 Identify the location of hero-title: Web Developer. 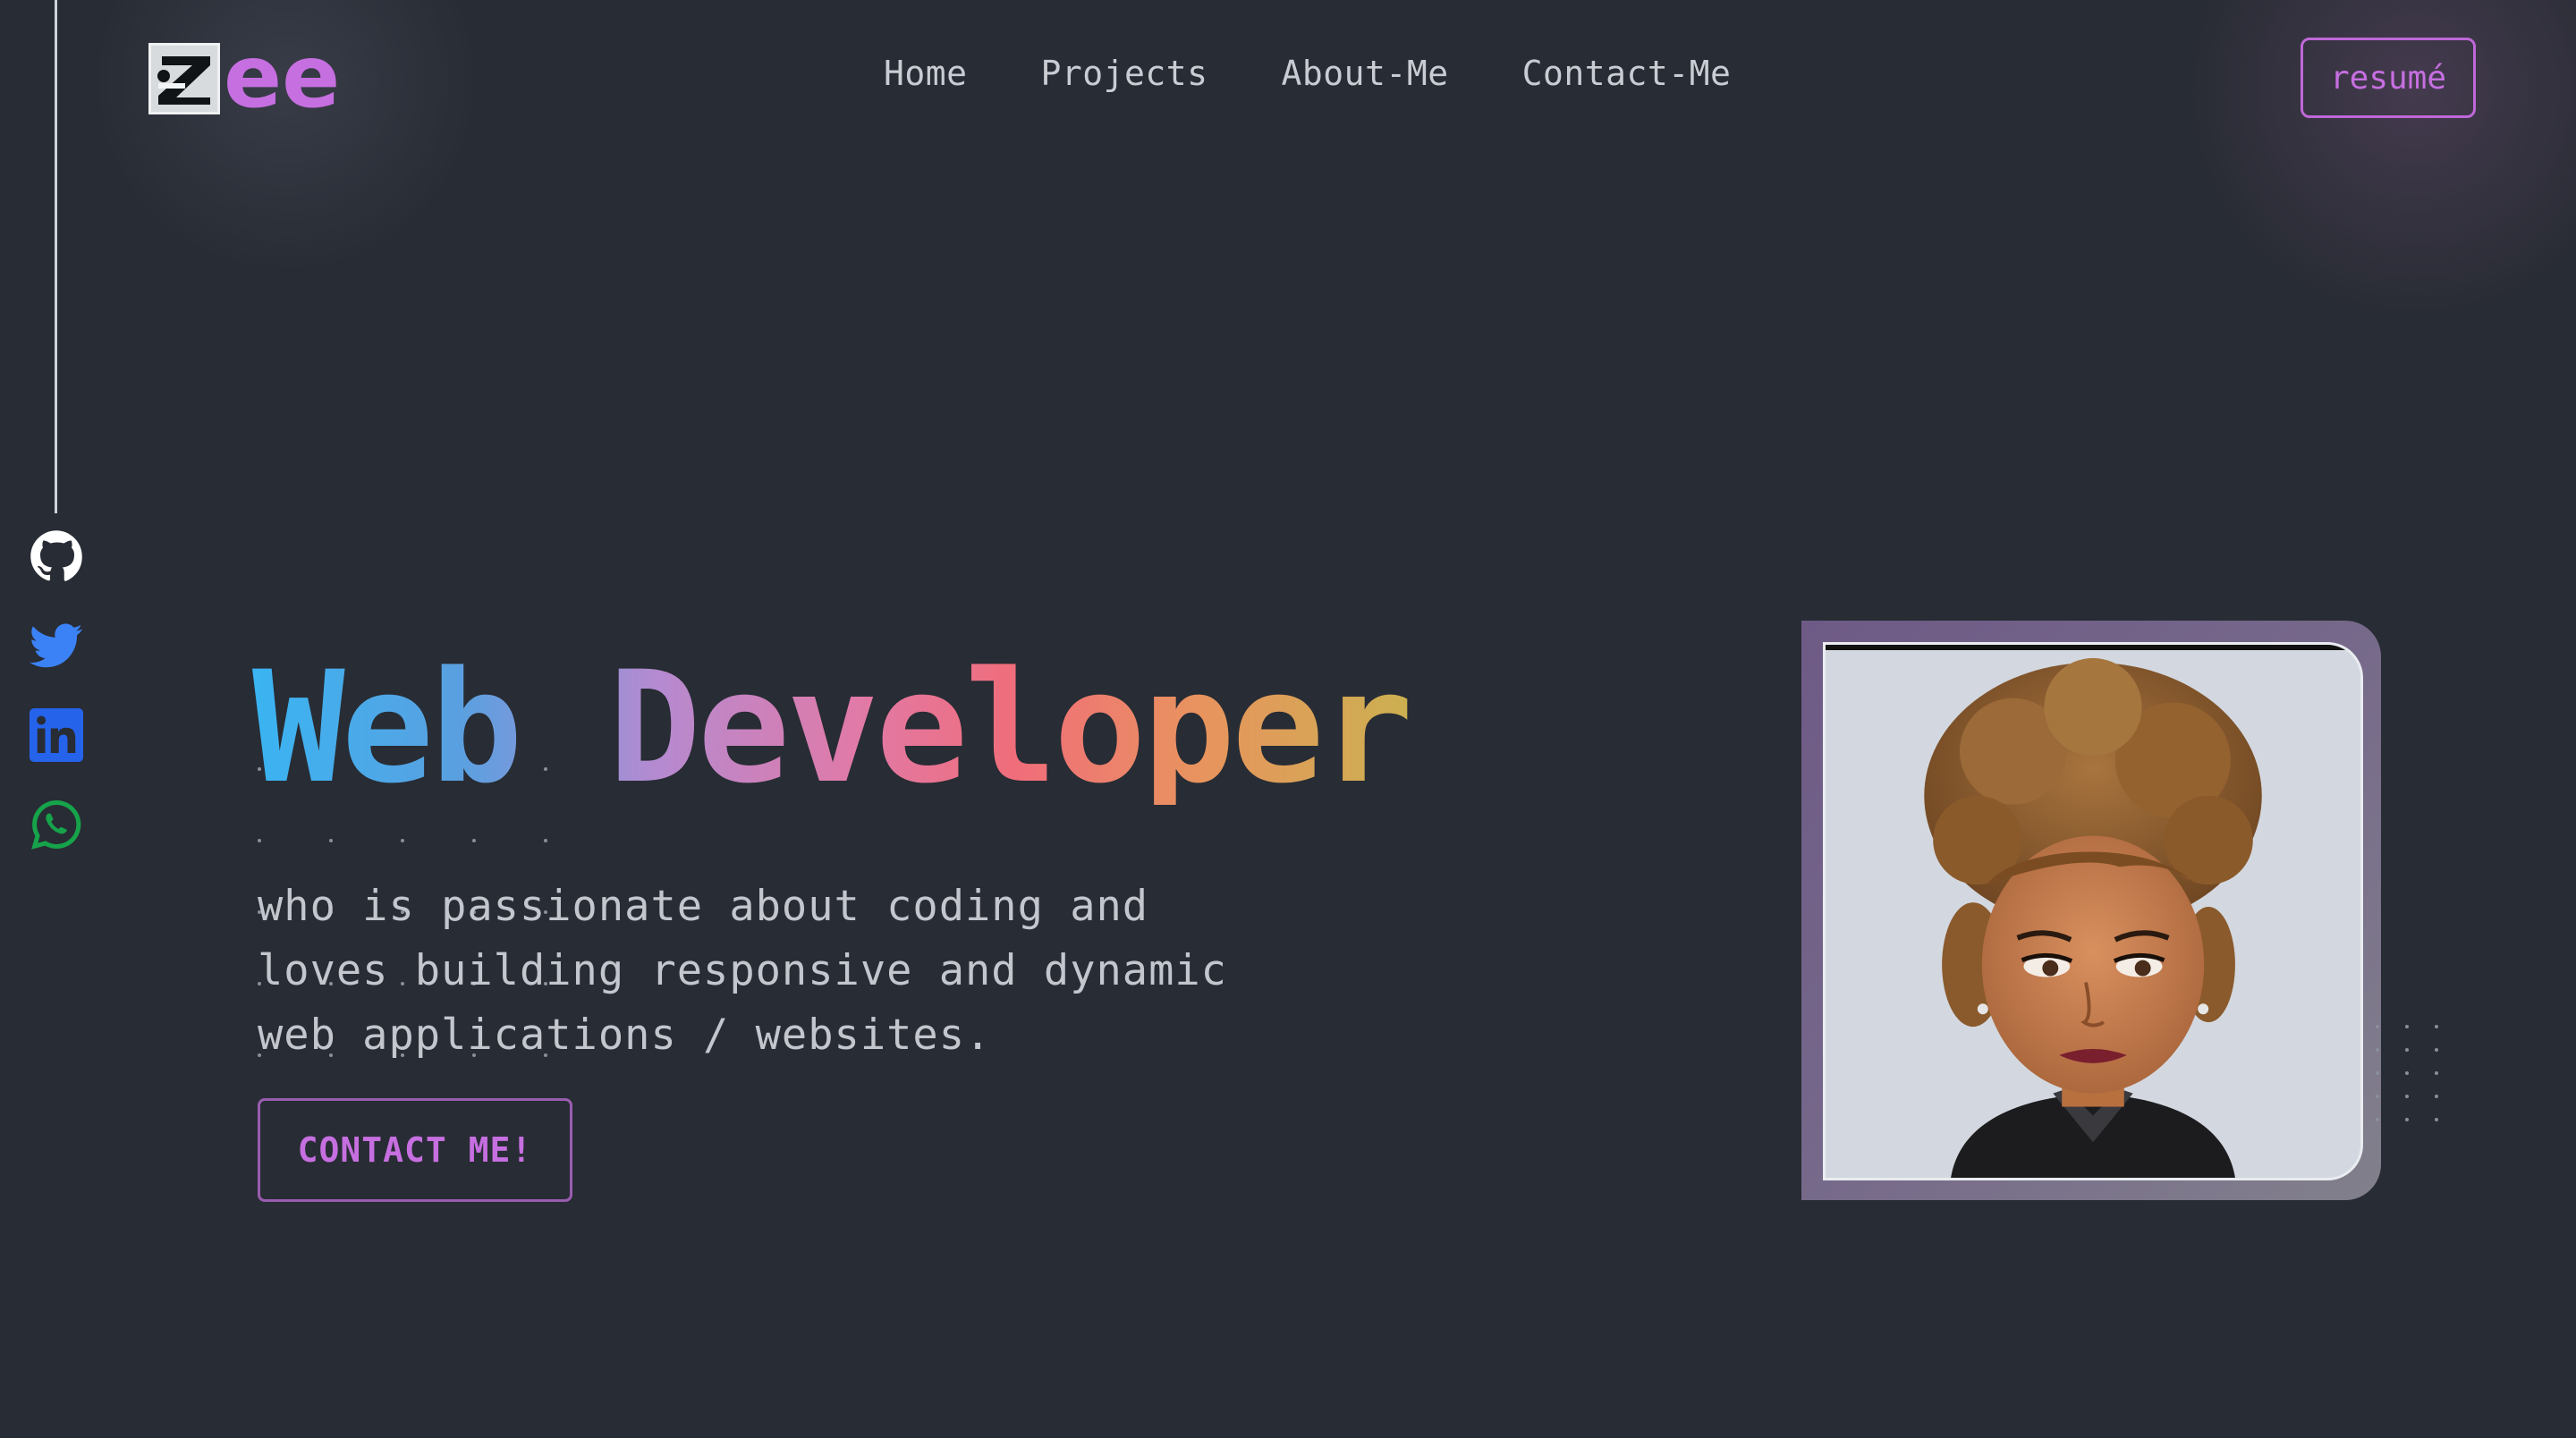
(832, 727).